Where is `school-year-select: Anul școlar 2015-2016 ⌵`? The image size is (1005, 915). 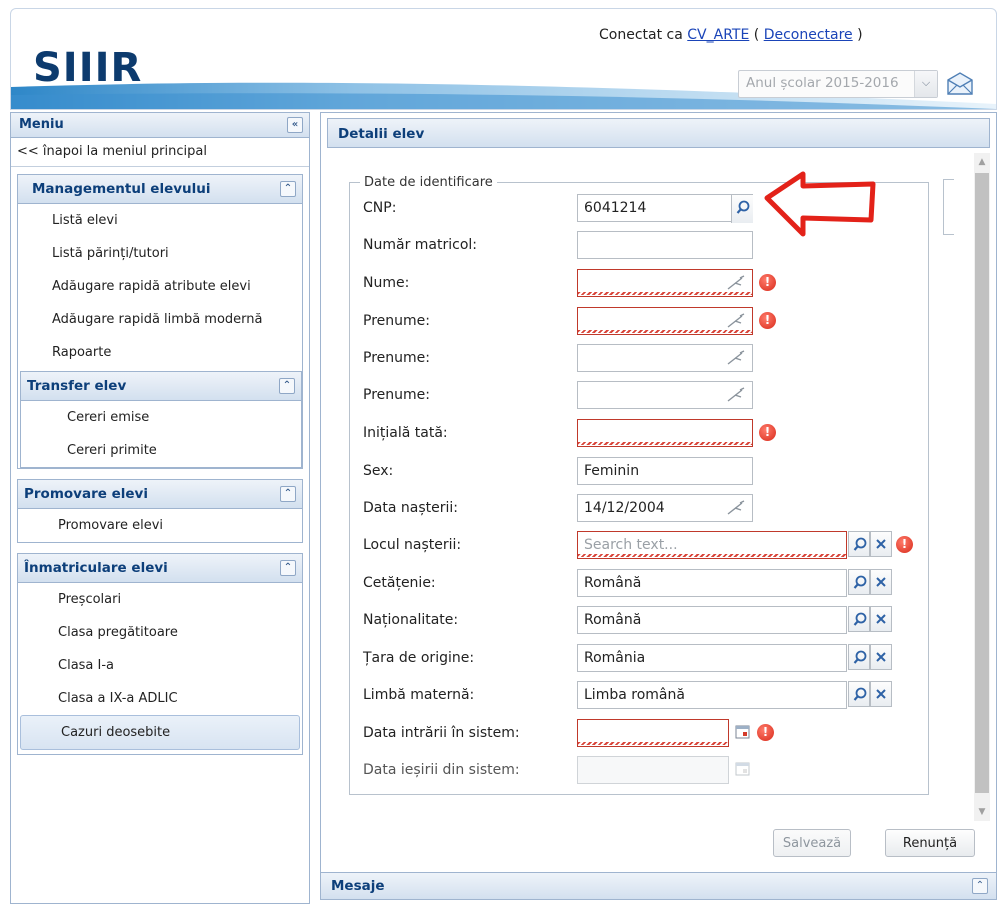 school-year-select: Anul școlar 2015-2016 ⌵ is located at coordinates (838, 84).